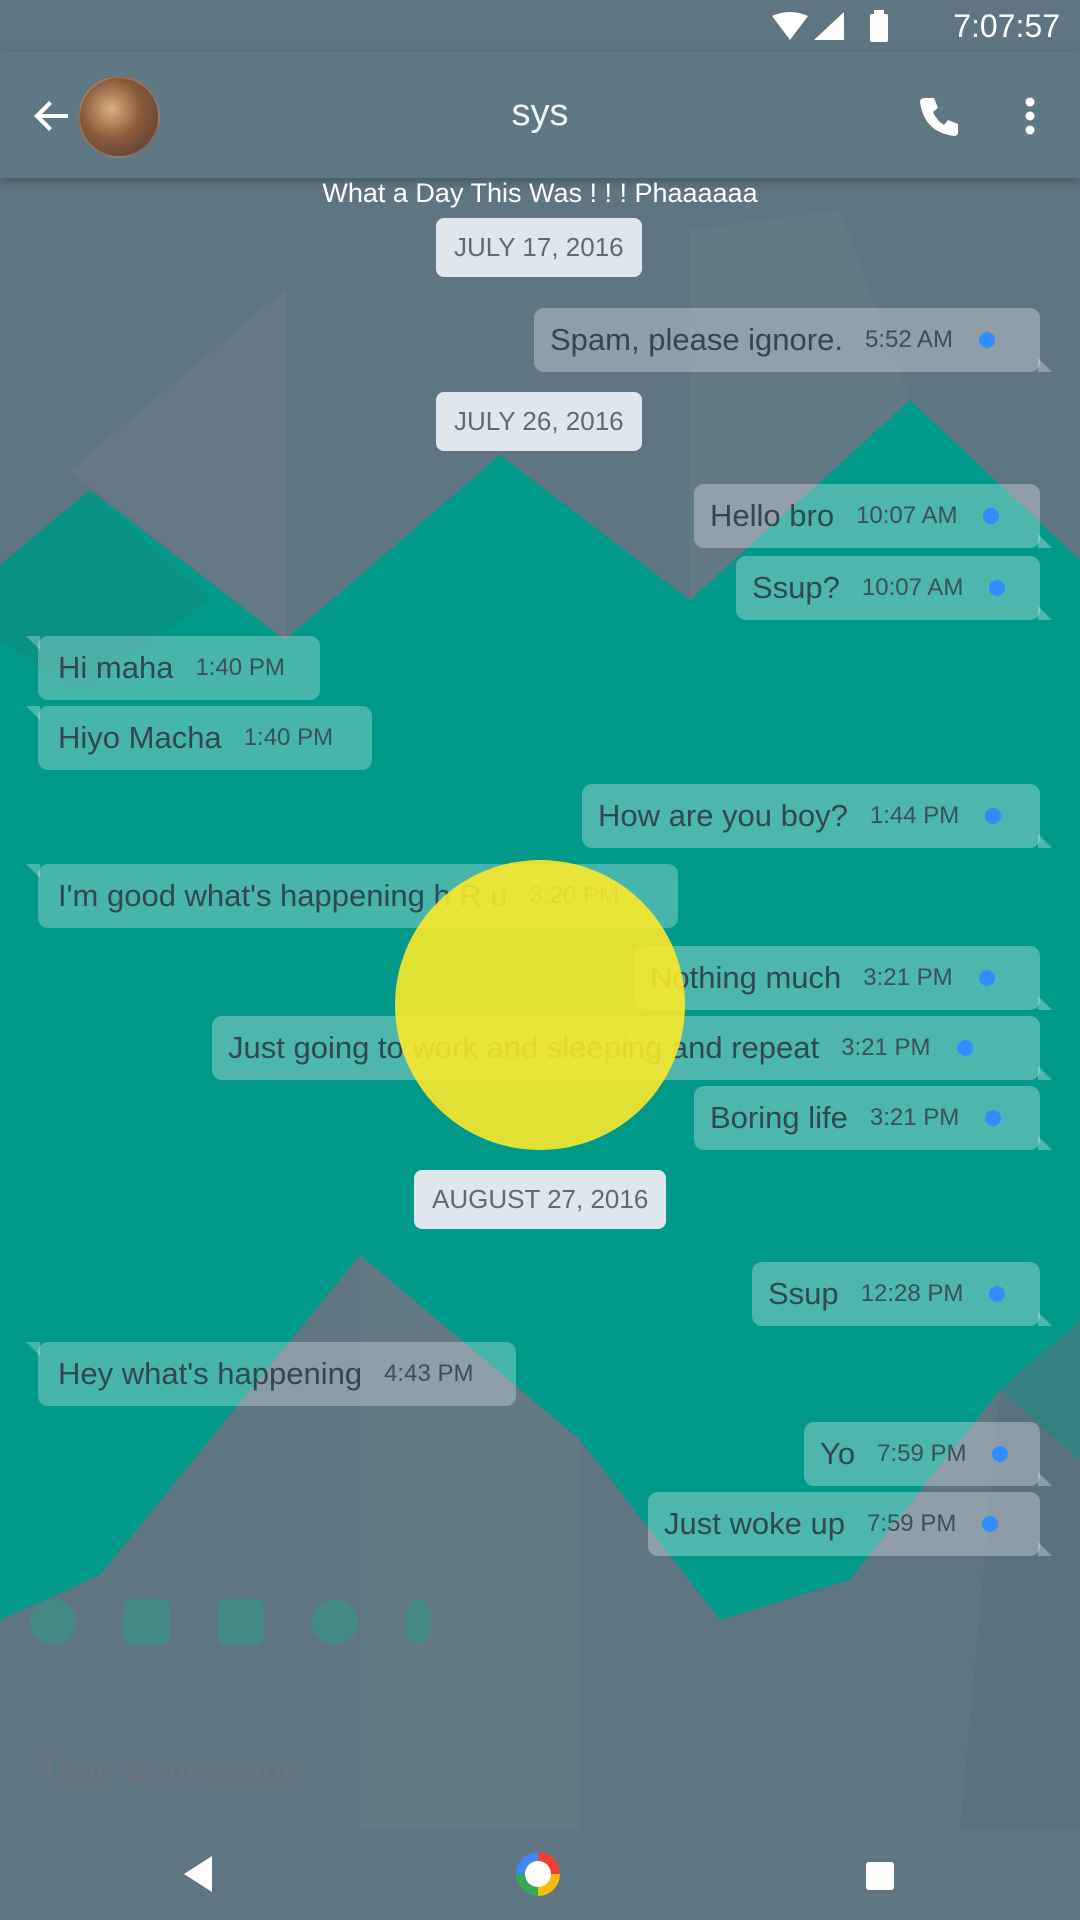 The height and width of the screenshot is (1920, 1080). Describe the element at coordinates (540, 1199) in the screenshot. I see `date-separator: AUGUST 27, 2016` at that location.